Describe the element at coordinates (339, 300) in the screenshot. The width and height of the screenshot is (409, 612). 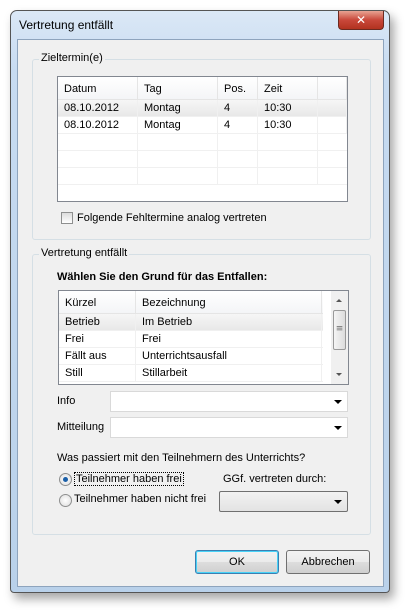
I see `scroll-up-icon` at that location.